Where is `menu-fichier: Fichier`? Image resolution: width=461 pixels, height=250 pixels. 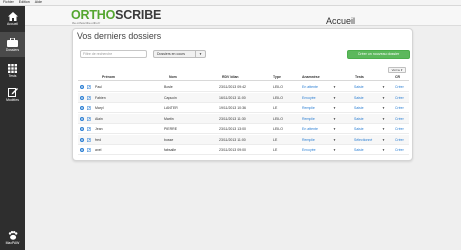
menu-fichier: Fichier is located at coordinates (8, 2).